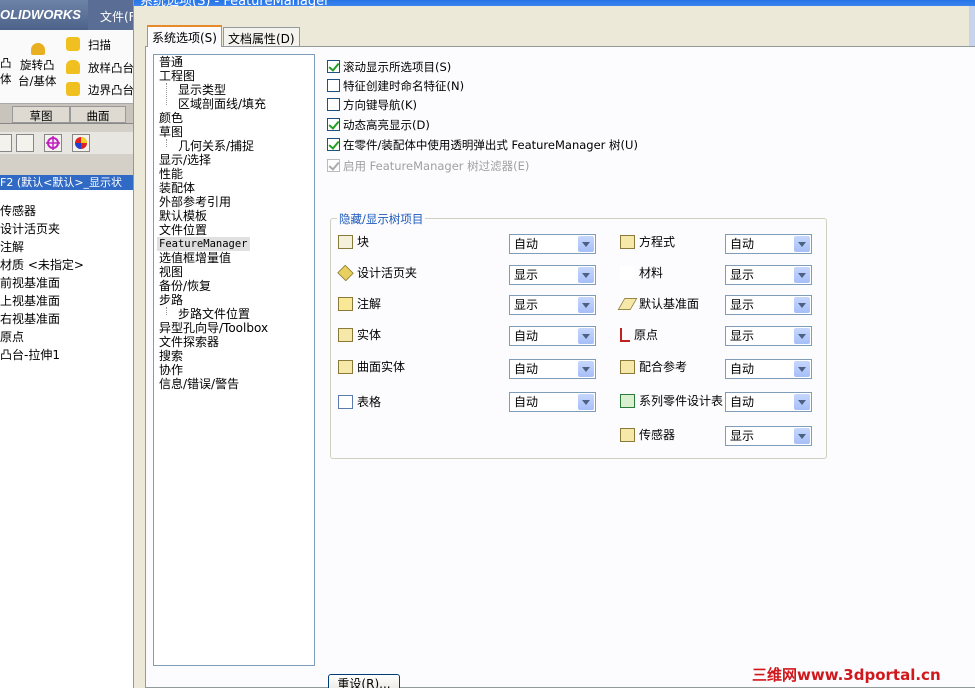 This screenshot has width=975, height=688. Describe the element at coordinates (552, 369) in the screenshot. I see `surface-bodies-select: 自动` at that location.